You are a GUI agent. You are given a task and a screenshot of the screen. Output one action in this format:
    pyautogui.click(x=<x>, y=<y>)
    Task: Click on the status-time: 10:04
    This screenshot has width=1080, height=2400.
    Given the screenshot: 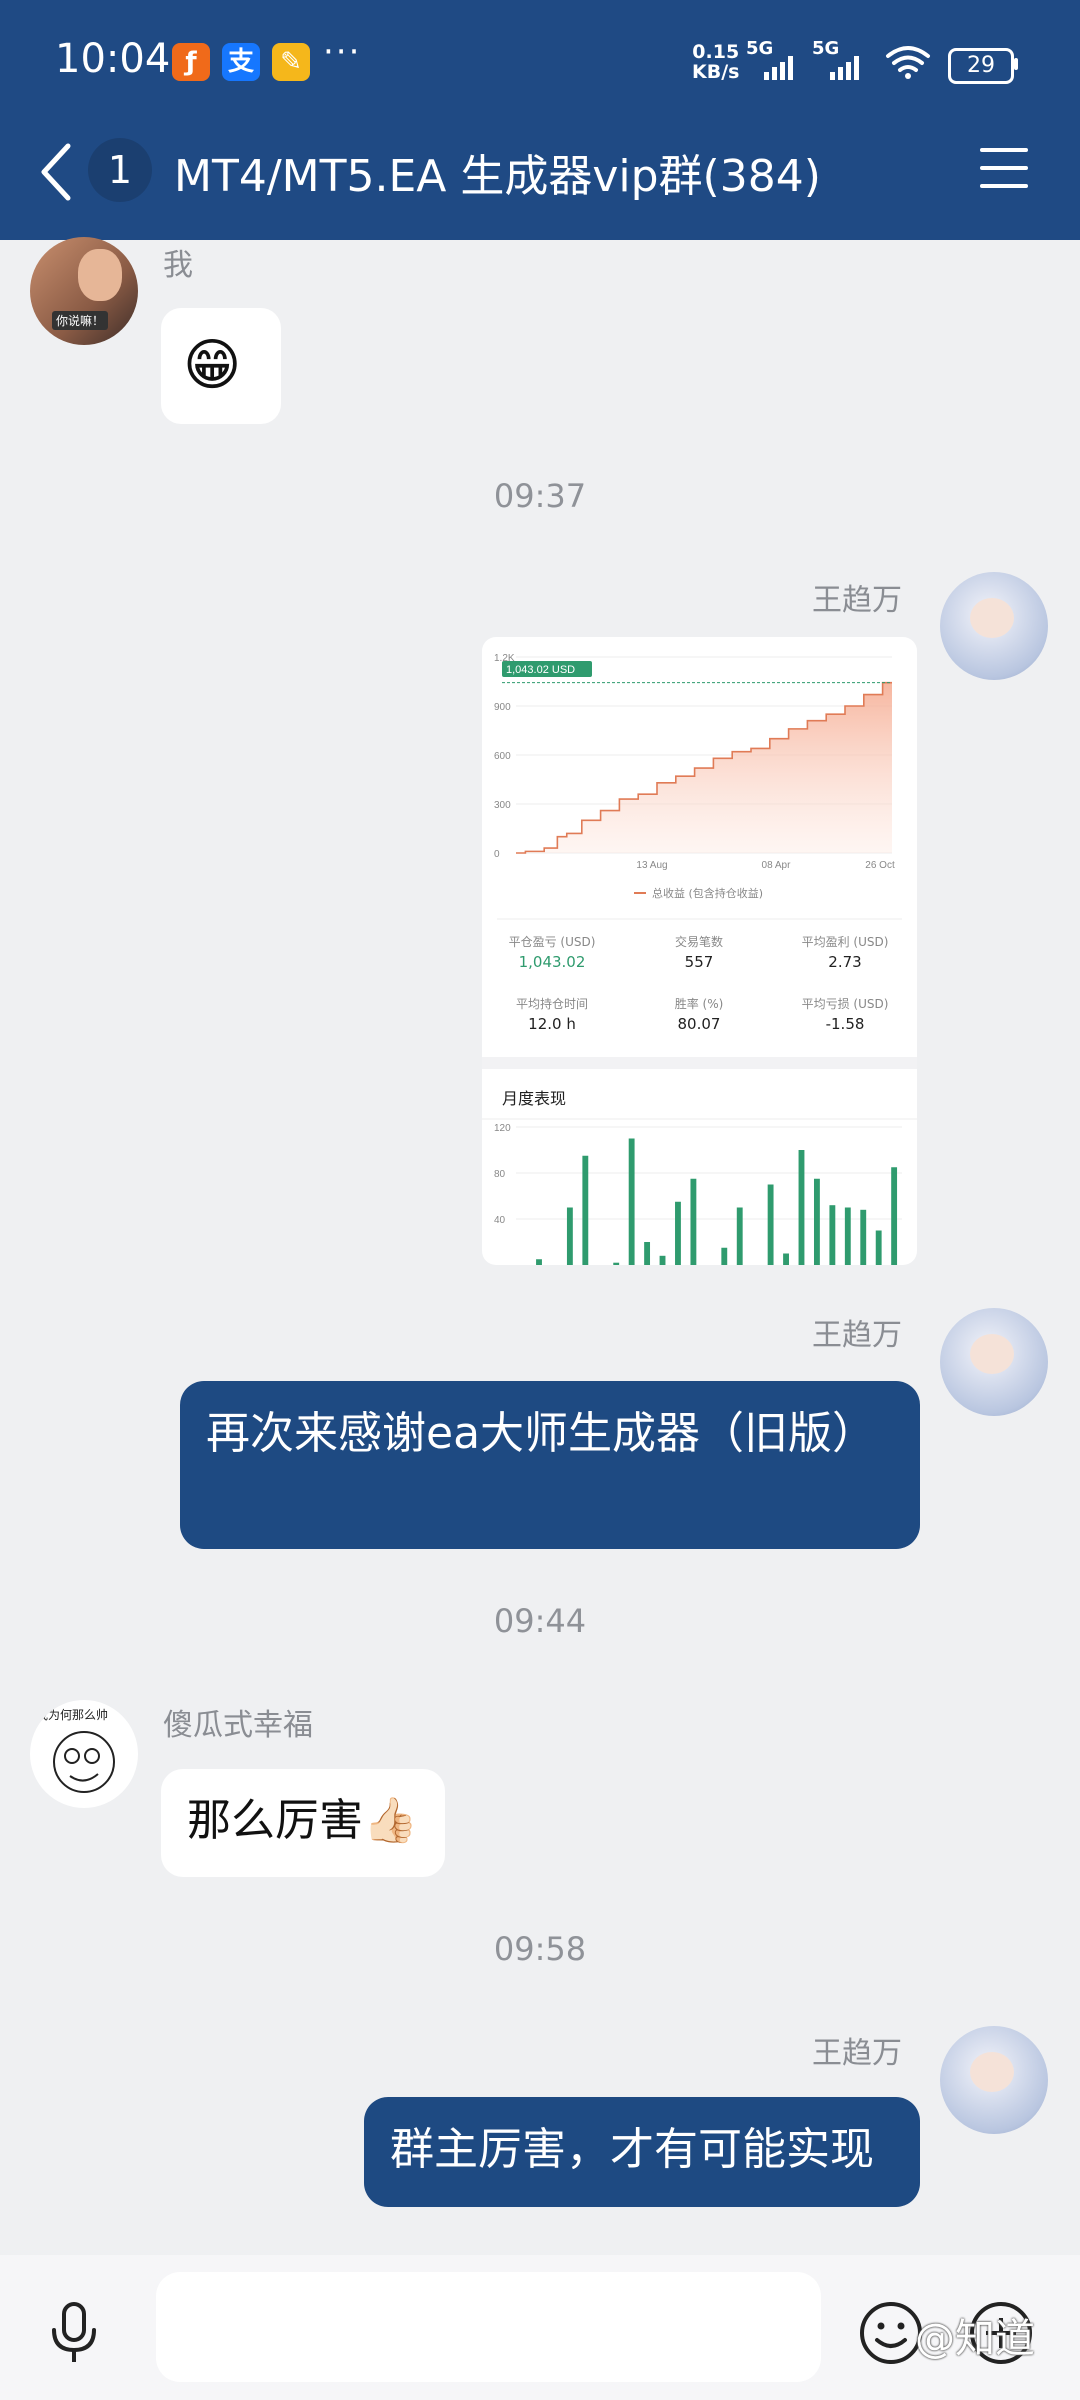 What is the action you would take?
    pyautogui.click(x=113, y=59)
    